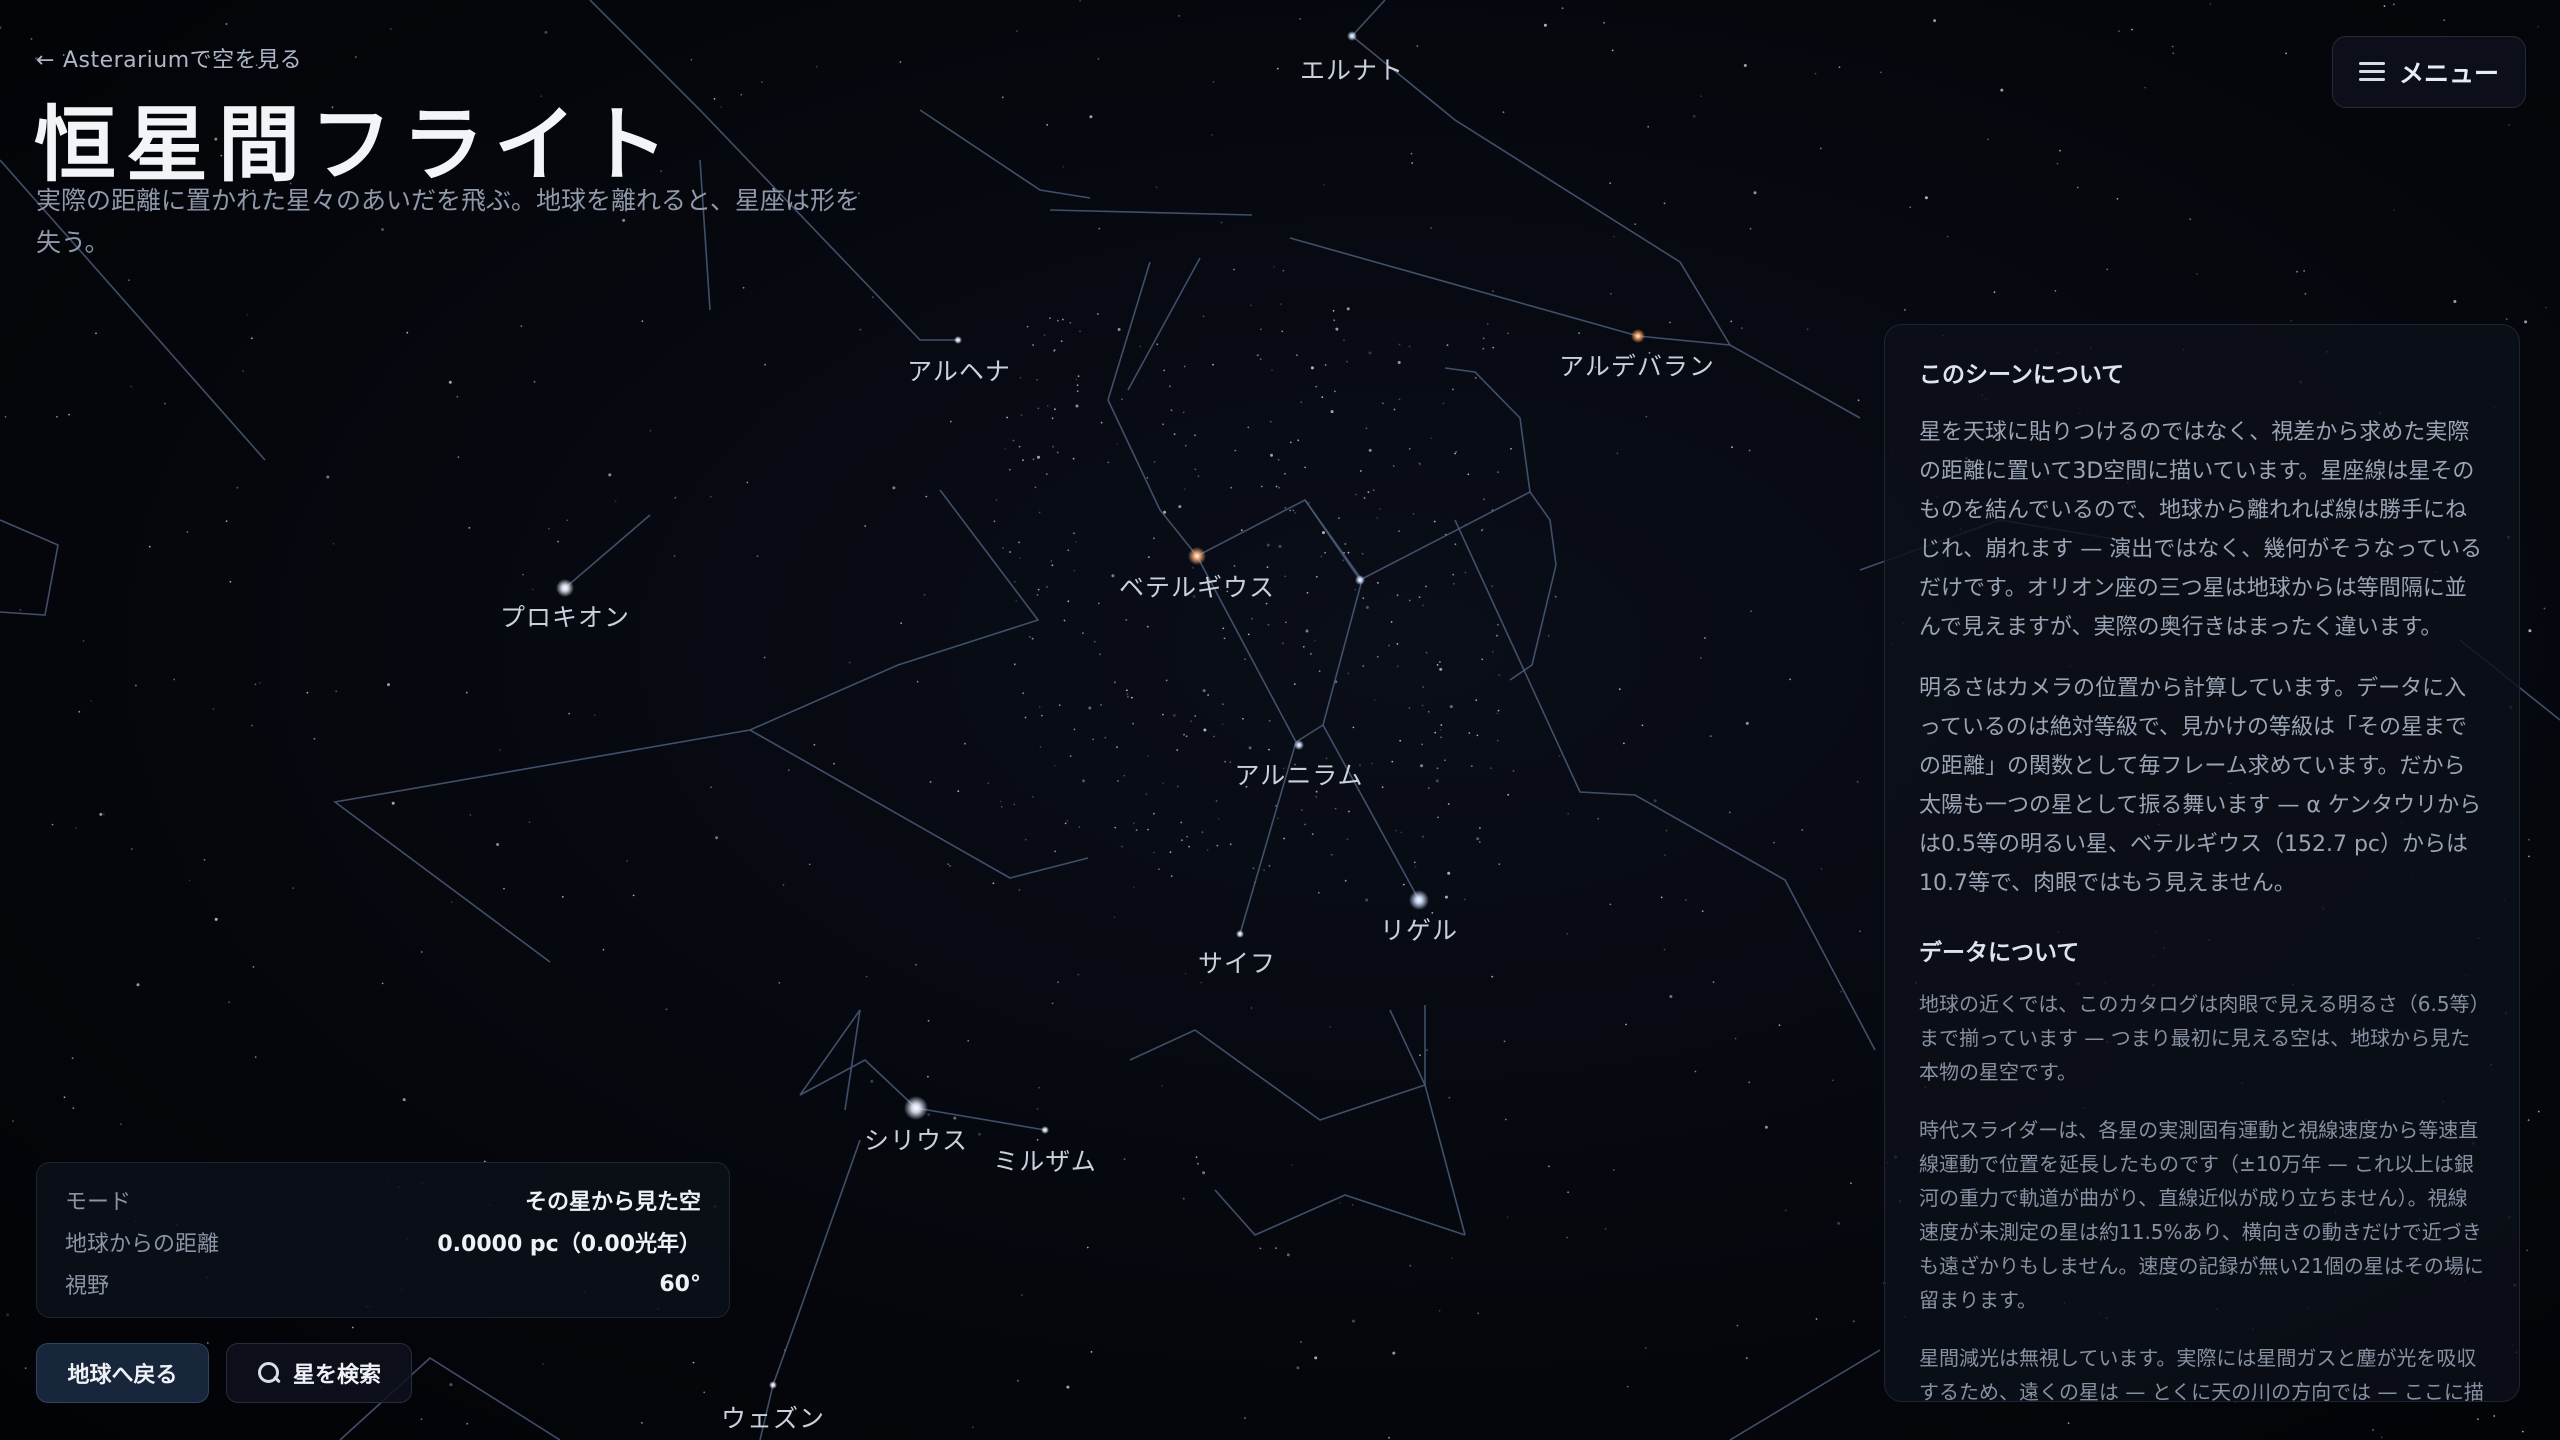 The width and height of the screenshot is (2560, 1440). What do you see at coordinates (1298, 774) in the screenshot?
I see `star-label-alnilam: アルニラム` at bounding box center [1298, 774].